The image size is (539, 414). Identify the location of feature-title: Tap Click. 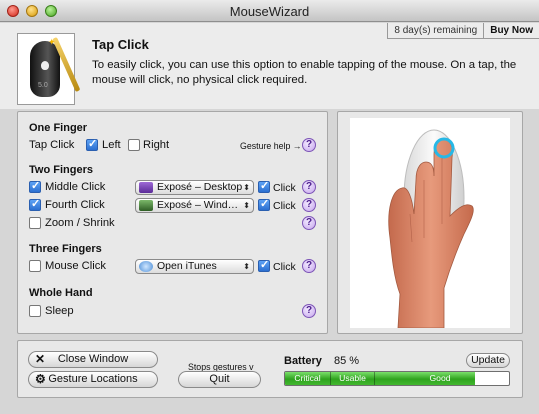
(120, 44).